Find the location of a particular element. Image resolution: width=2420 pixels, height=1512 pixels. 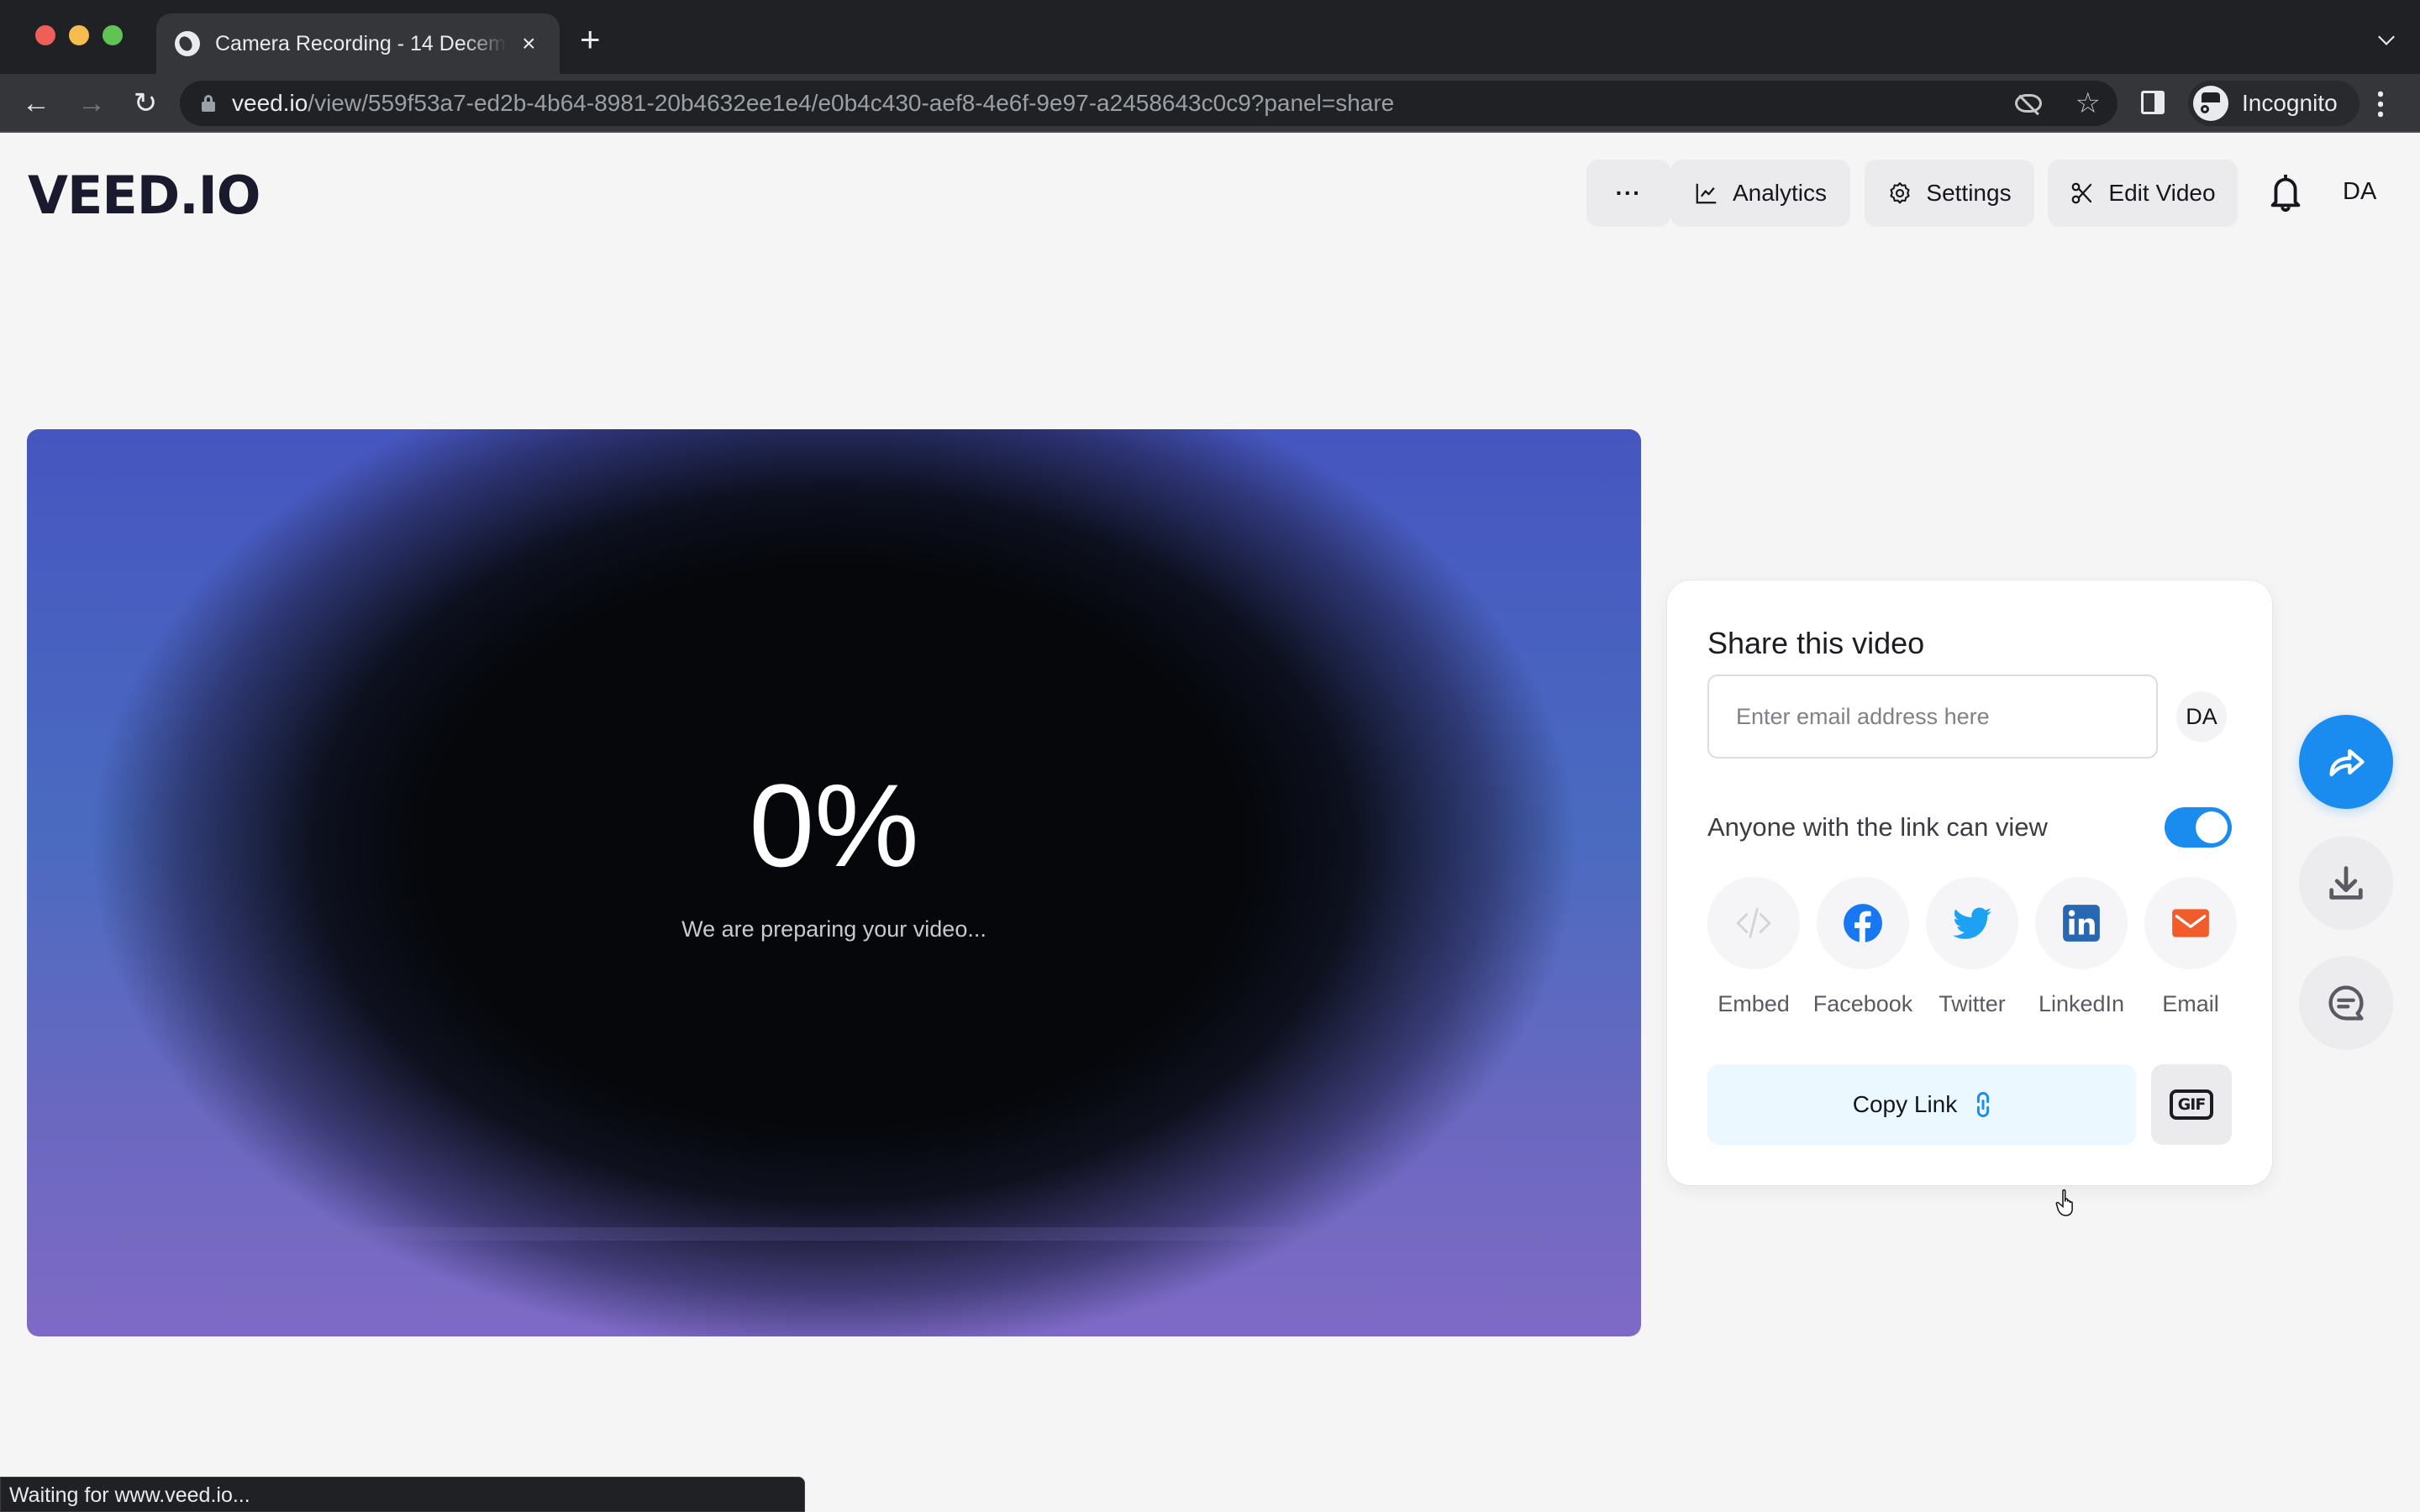

analytics-button: Analytics is located at coordinates (1760, 193).